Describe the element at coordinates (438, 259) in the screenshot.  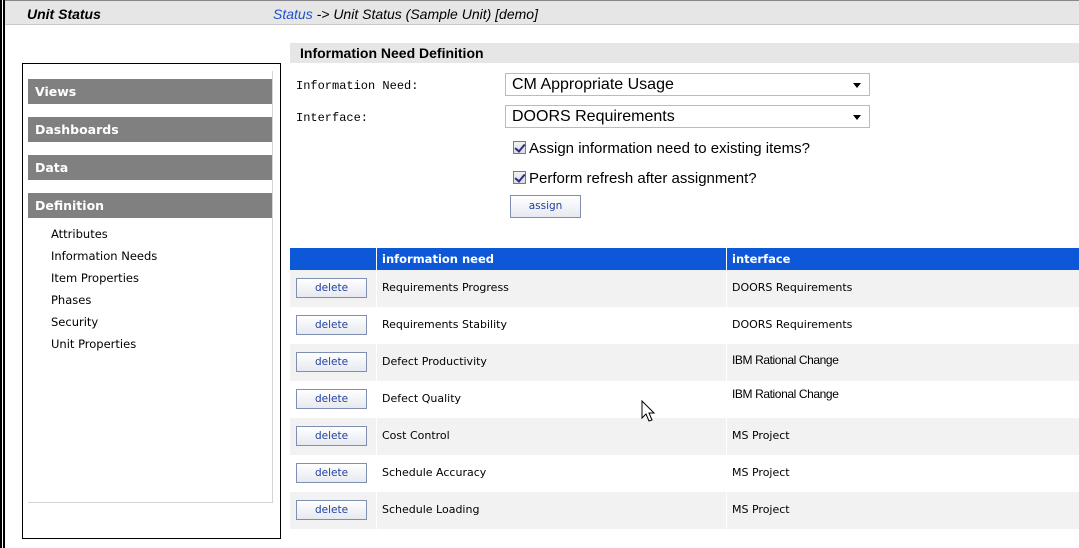
I see `column-header-information-need: information need` at that location.